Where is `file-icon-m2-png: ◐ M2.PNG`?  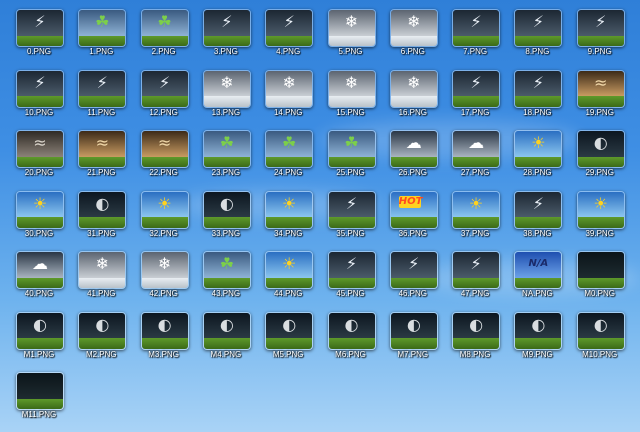 file-icon-m2-png: ◐ M2.PNG is located at coordinates (101, 335).